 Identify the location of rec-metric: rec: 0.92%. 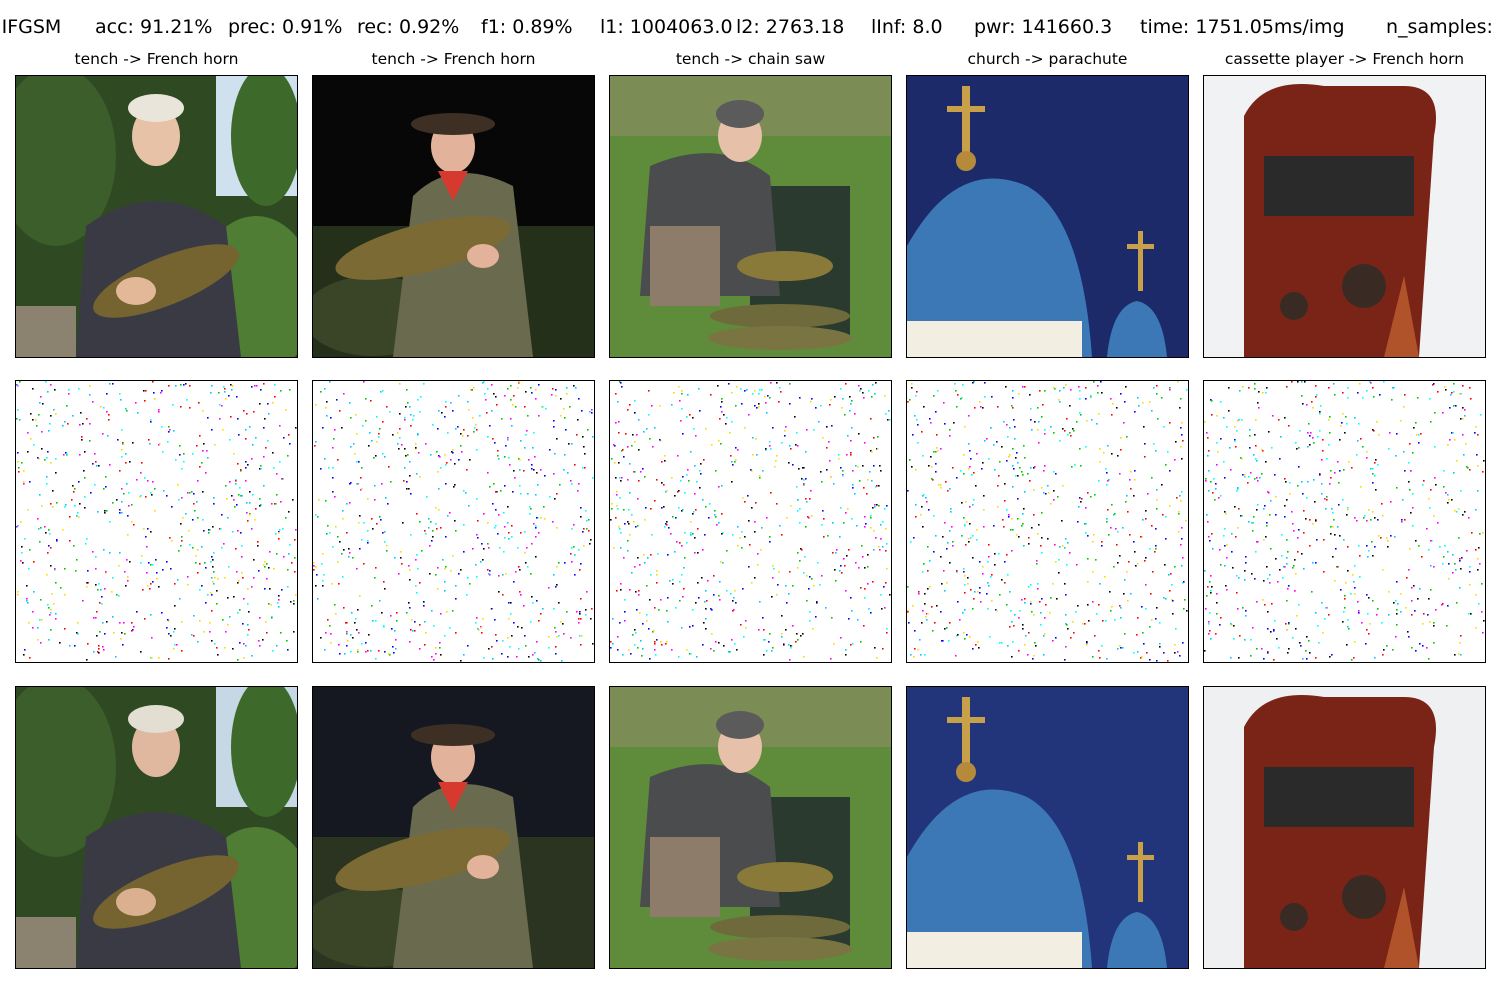
(408, 27).